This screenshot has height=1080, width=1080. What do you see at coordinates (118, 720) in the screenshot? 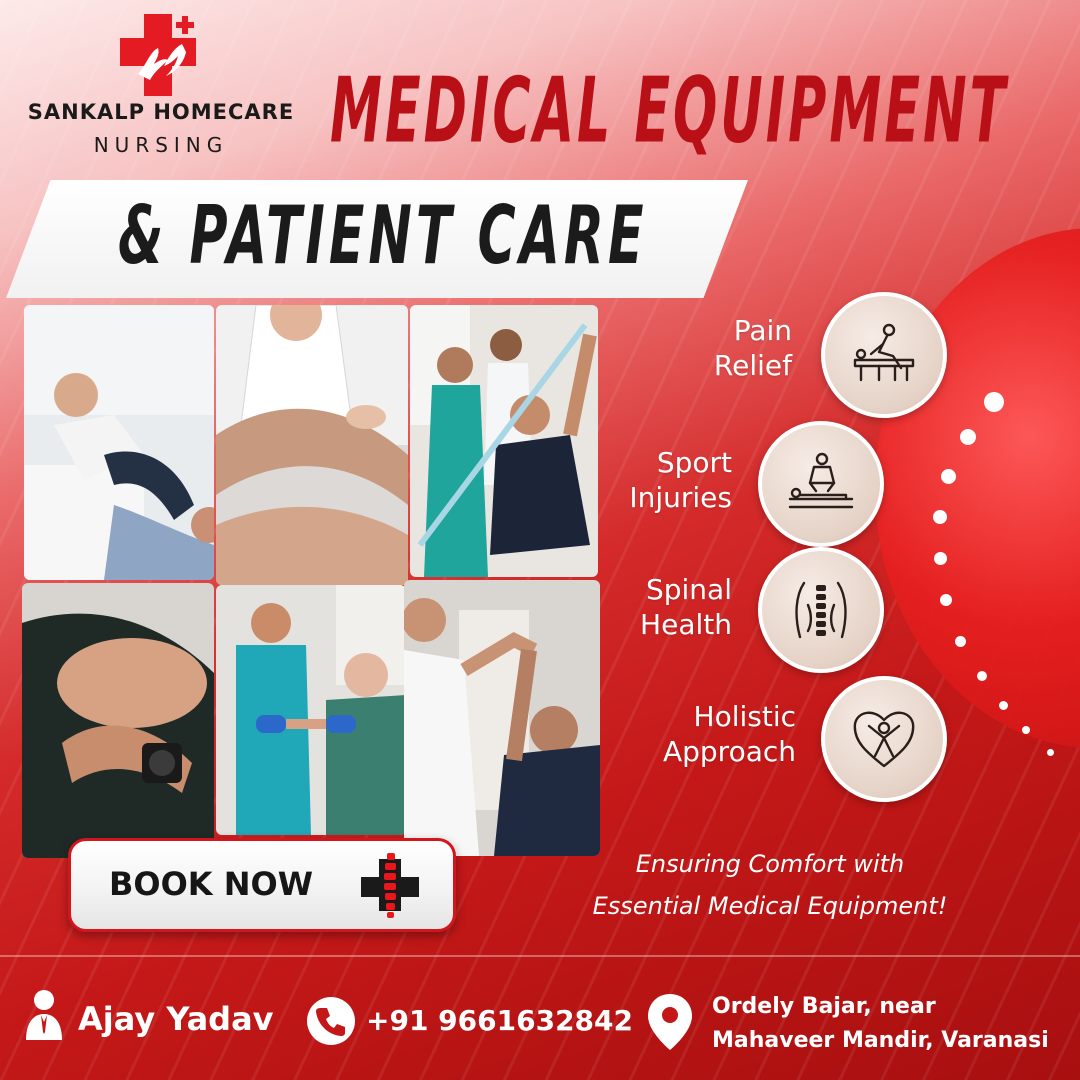
I see `photo-shoulder-massage` at bounding box center [118, 720].